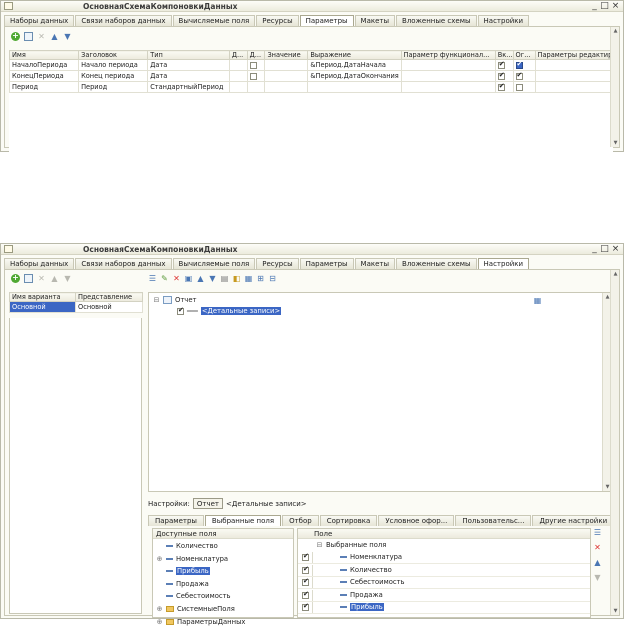 The width and height of the screenshot is (624, 626). I want to click on tree-root: ⊟ Отчет, so click(174, 300).